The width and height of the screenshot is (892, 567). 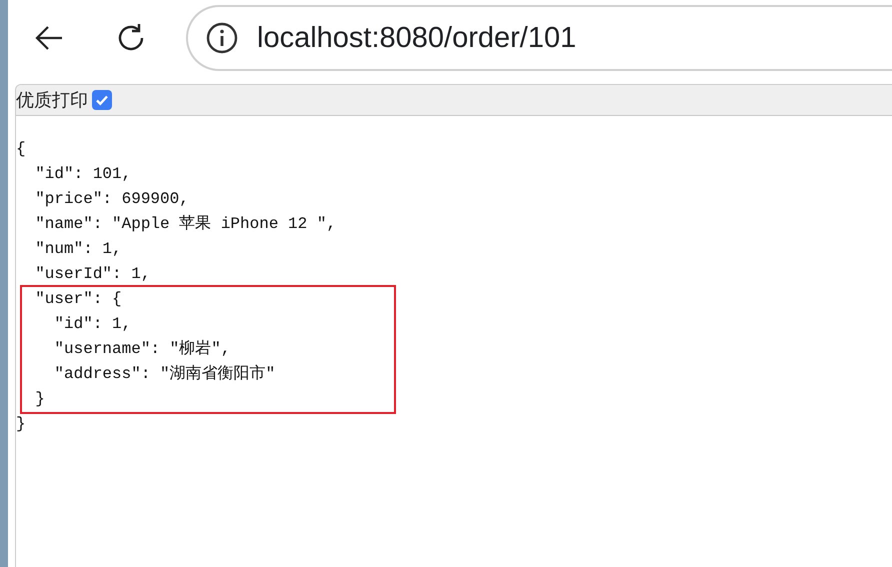 What do you see at coordinates (164, 374) in the screenshot?
I see `code-line: "address": "湖南省衡阳市"` at bounding box center [164, 374].